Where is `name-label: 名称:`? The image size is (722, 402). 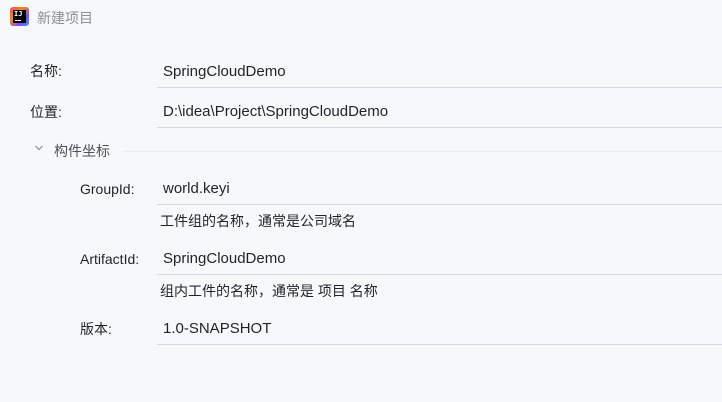
name-label: 名称: is located at coordinates (46, 71).